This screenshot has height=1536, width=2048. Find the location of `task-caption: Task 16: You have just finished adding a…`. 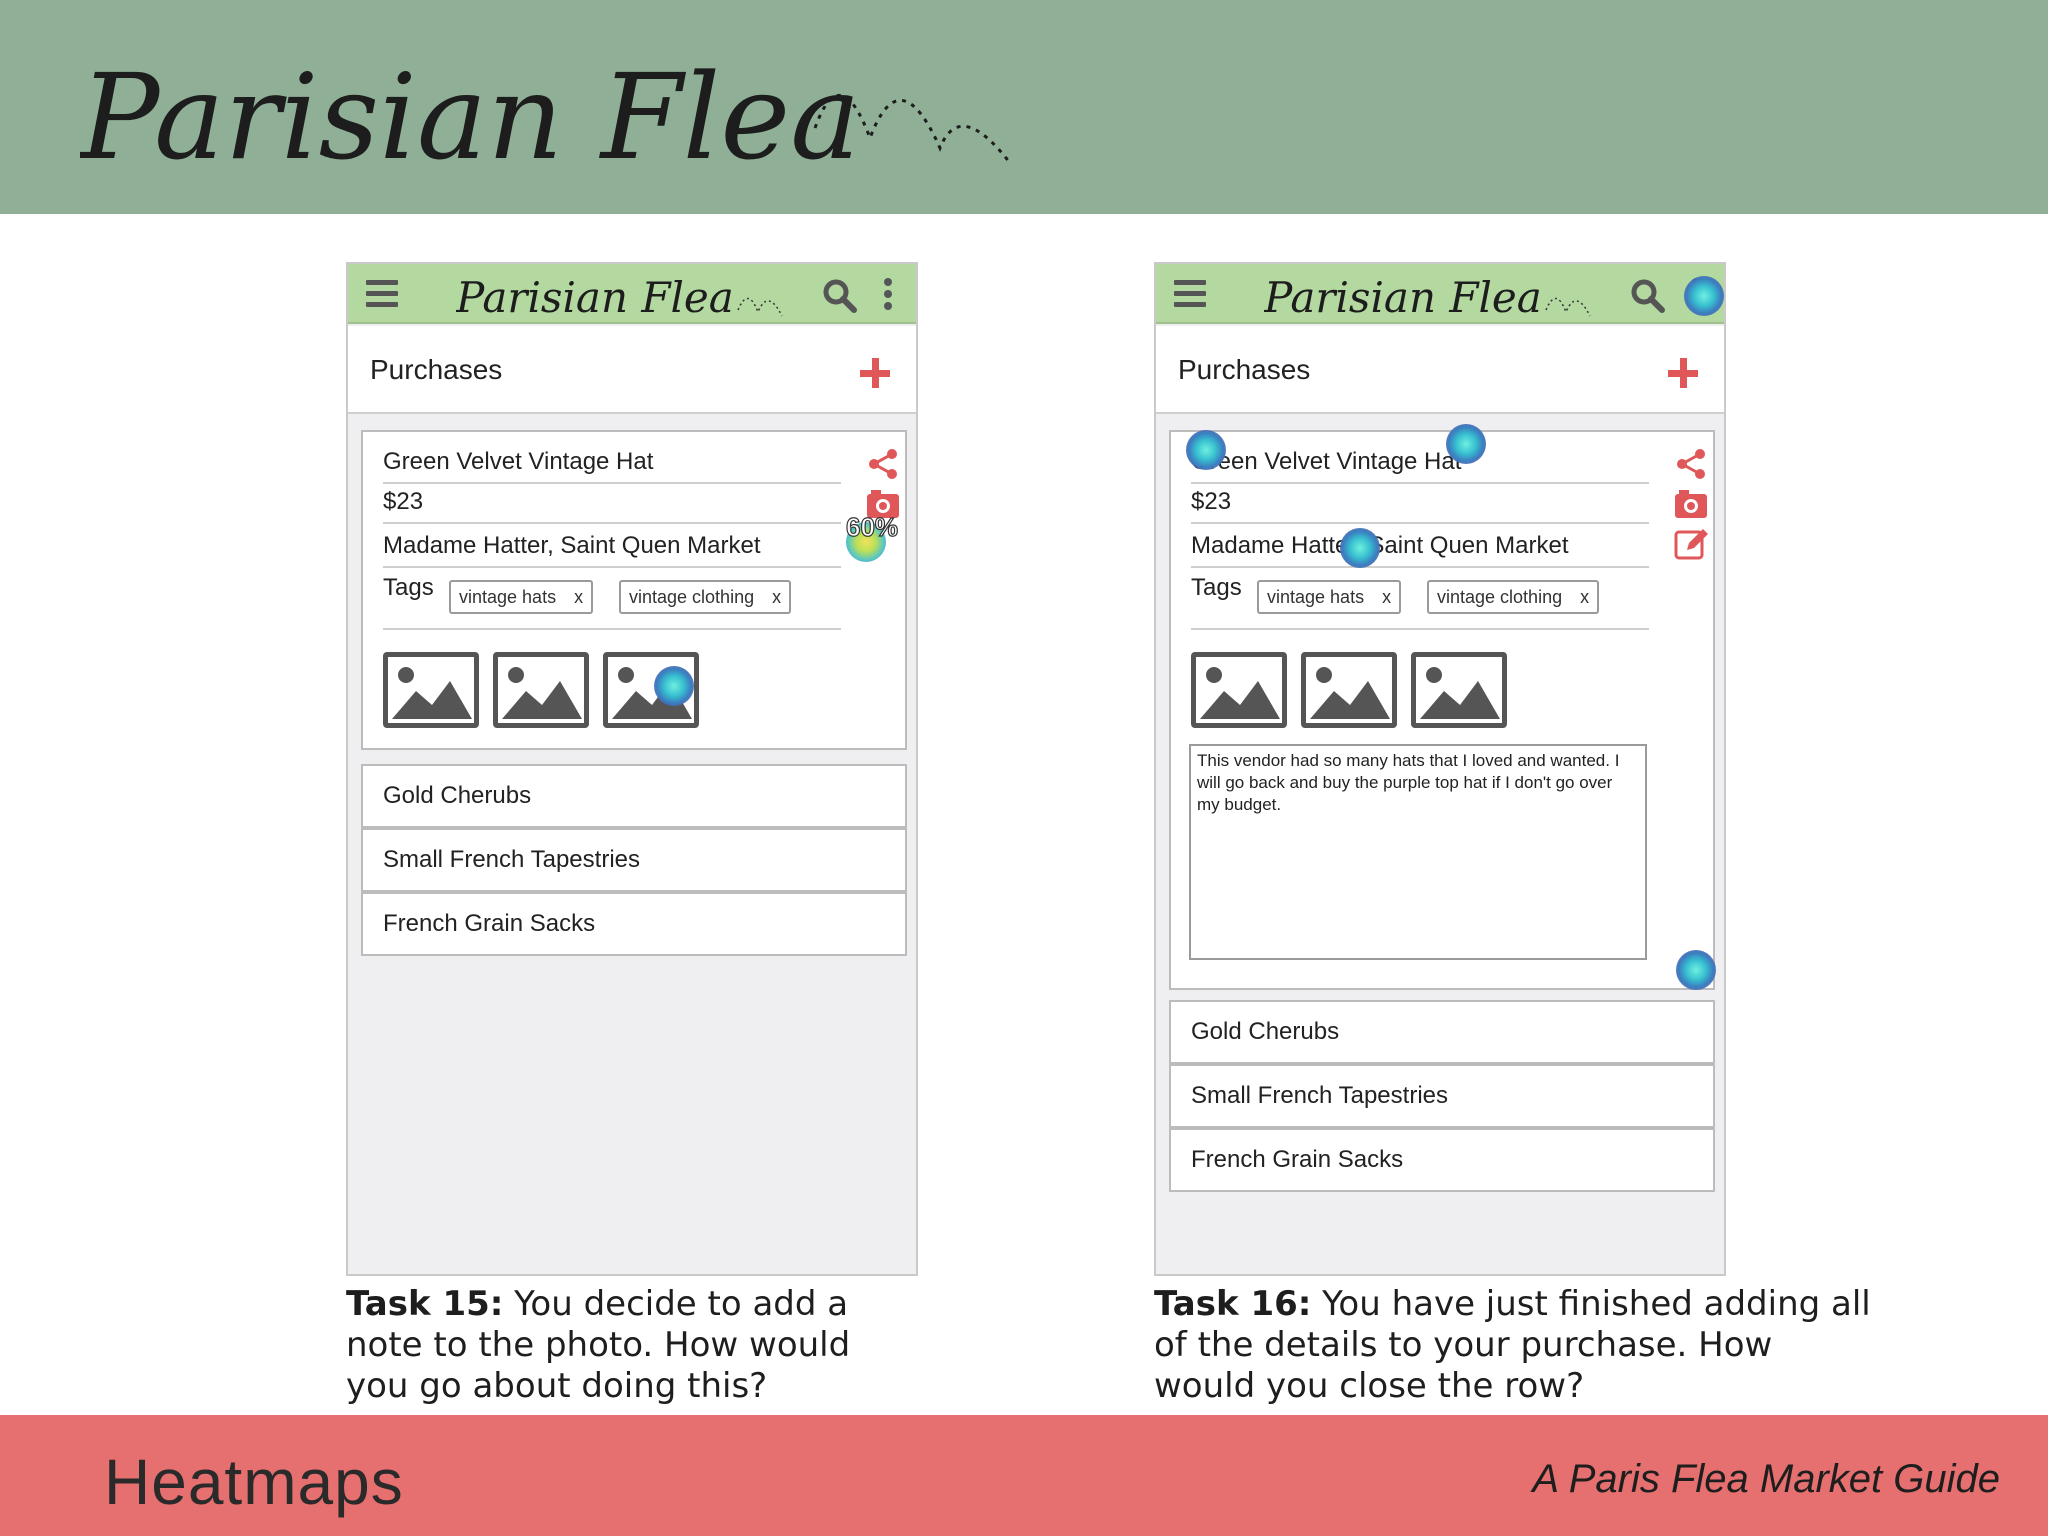

task-caption: Task 16: You have just finished adding a… is located at coordinates (1514, 1345).